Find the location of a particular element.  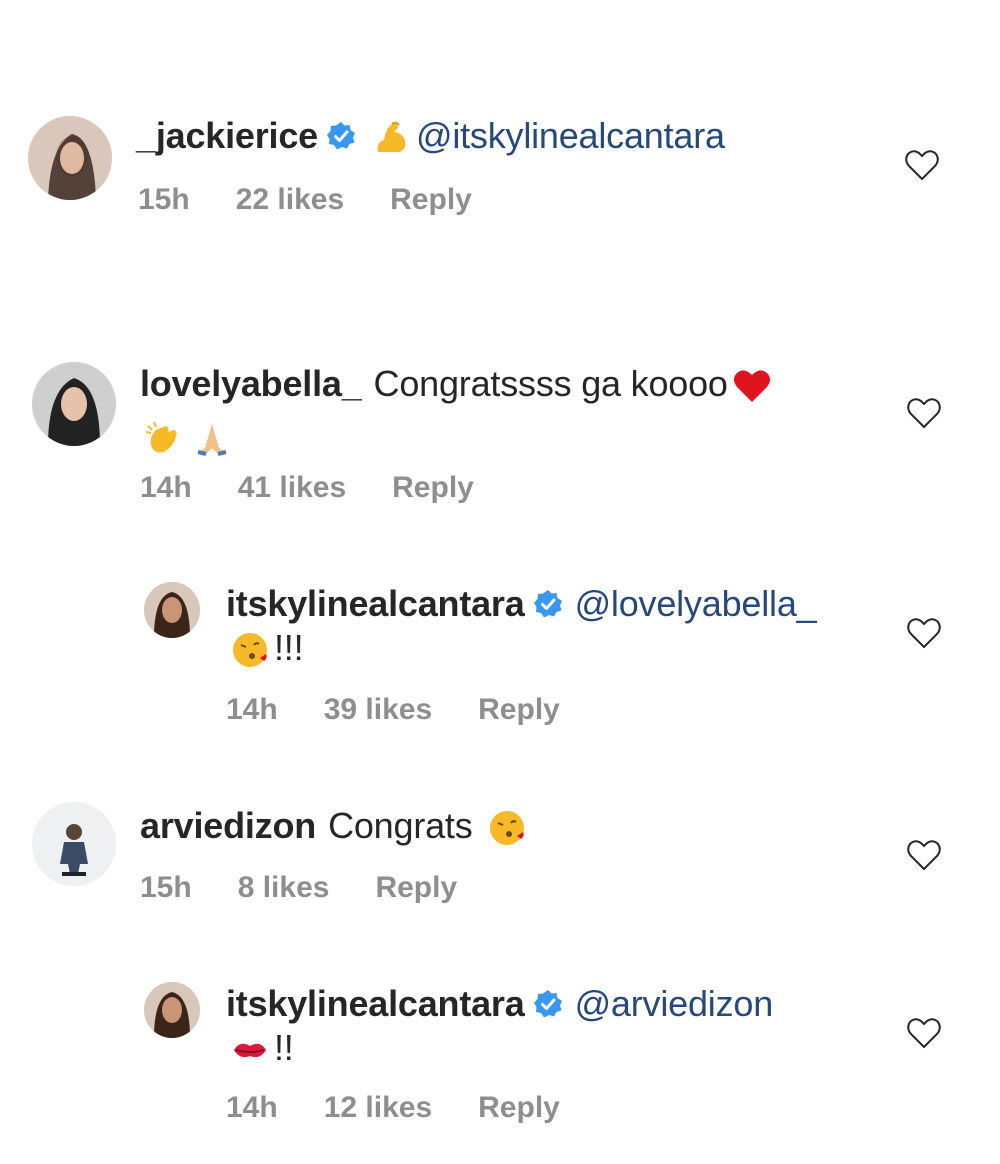

comment-text: Congrats is located at coordinates (400, 825).